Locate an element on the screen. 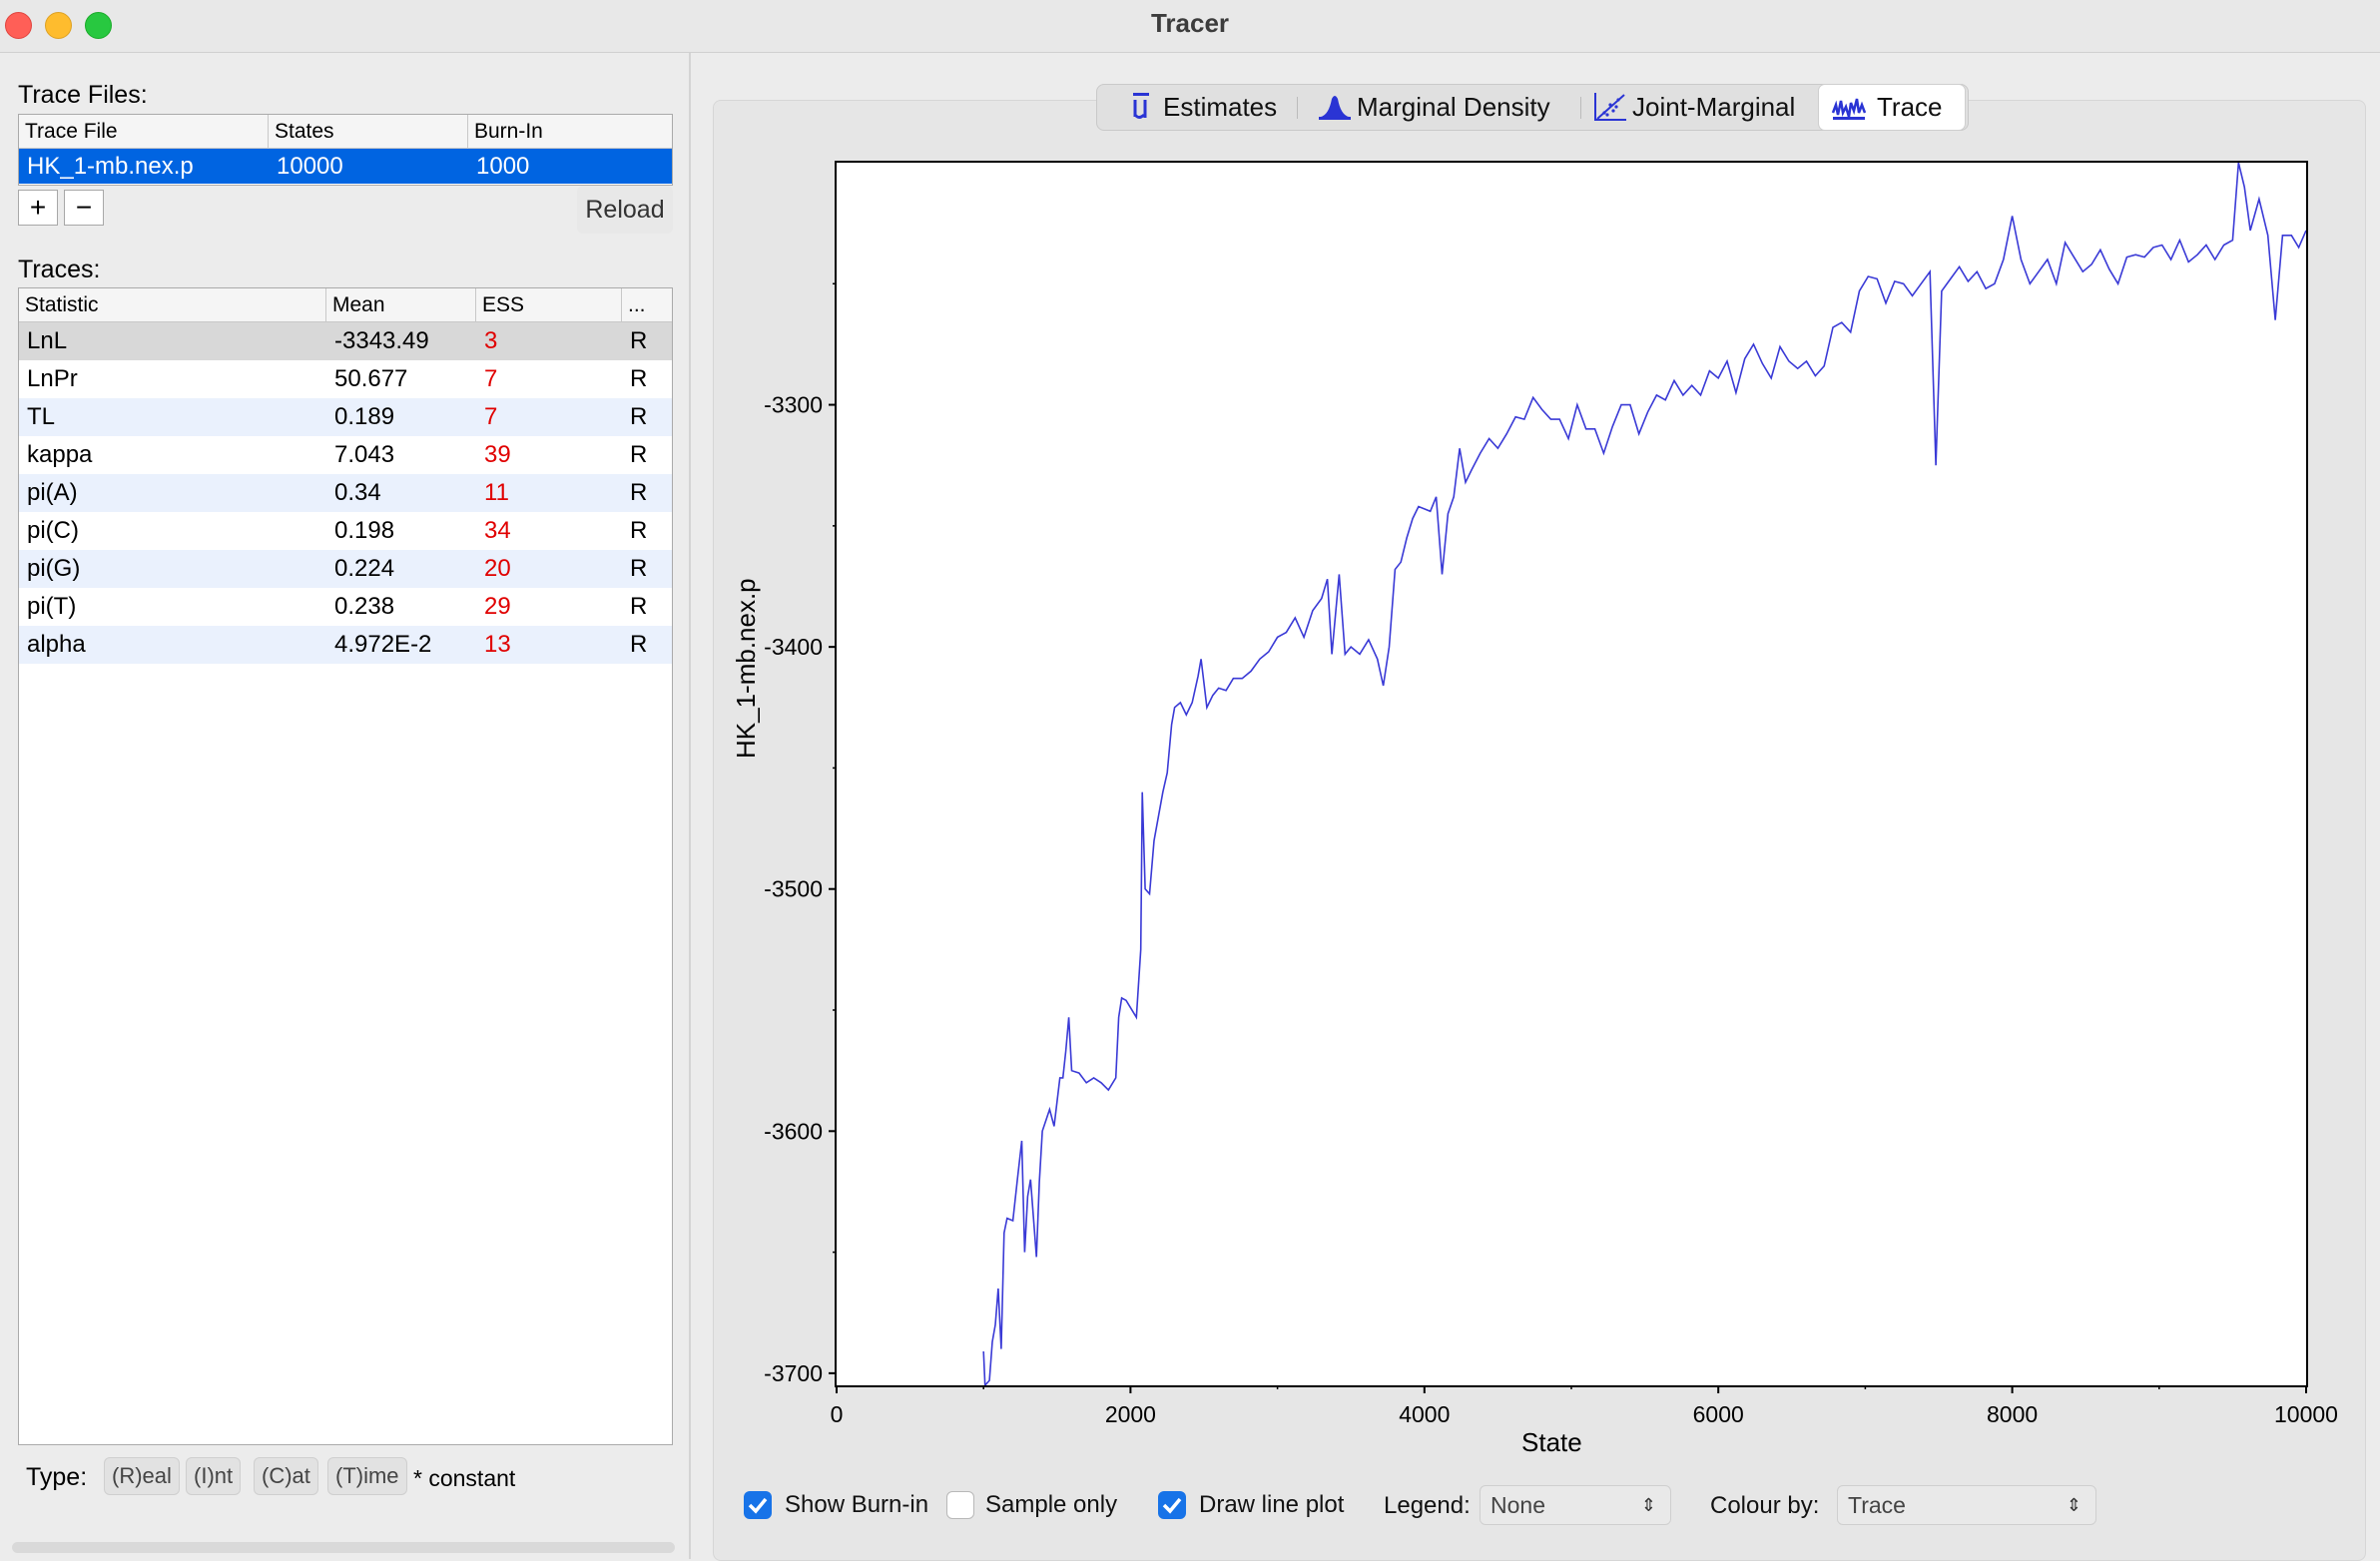  type-cat-tag: (C)at is located at coordinates (286, 1476).